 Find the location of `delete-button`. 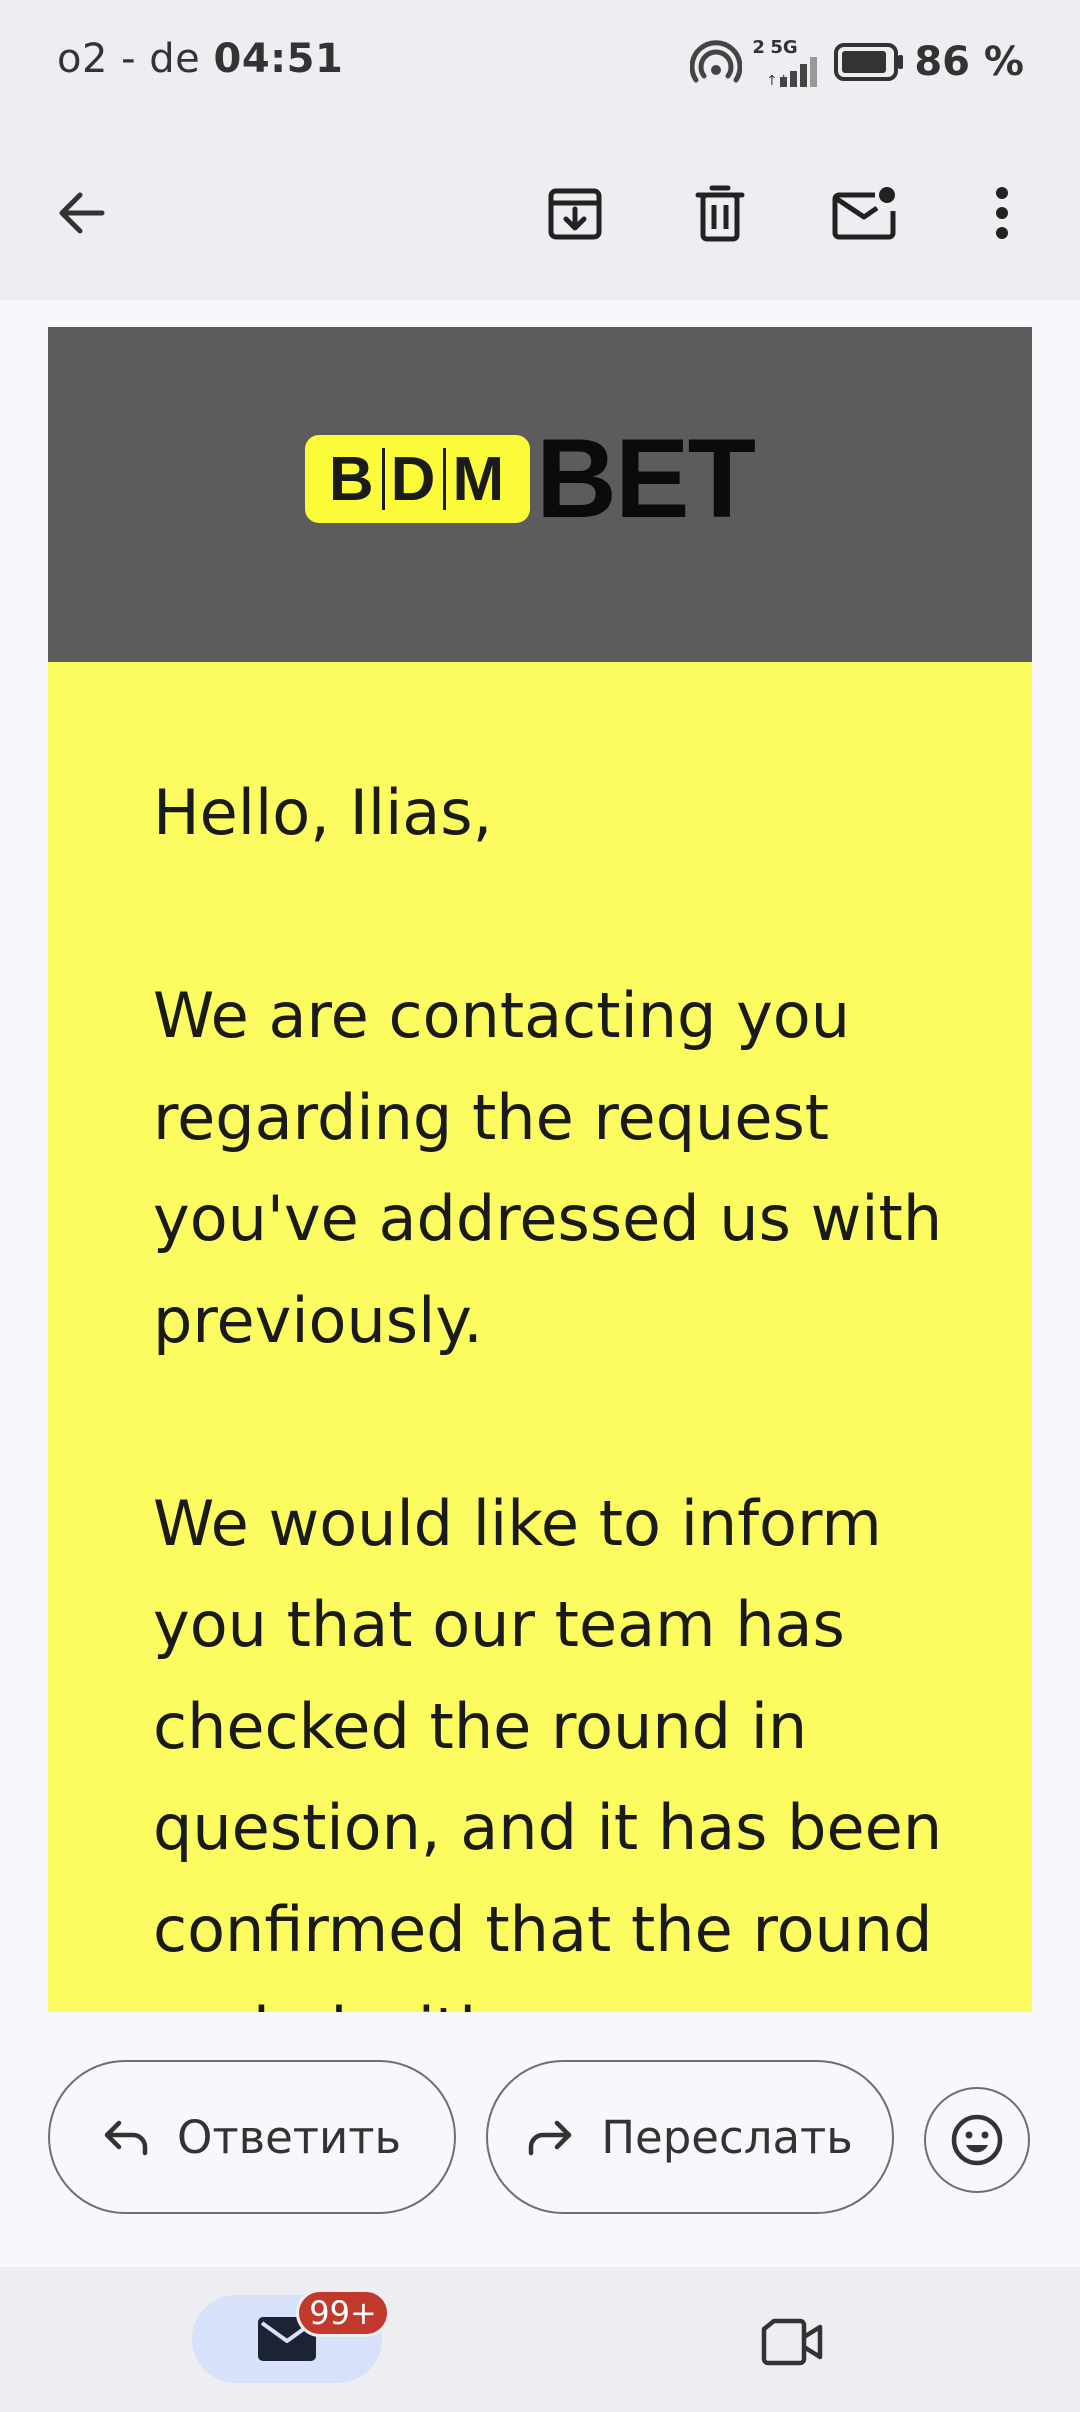

delete-button is located at coordinates (720, 213).